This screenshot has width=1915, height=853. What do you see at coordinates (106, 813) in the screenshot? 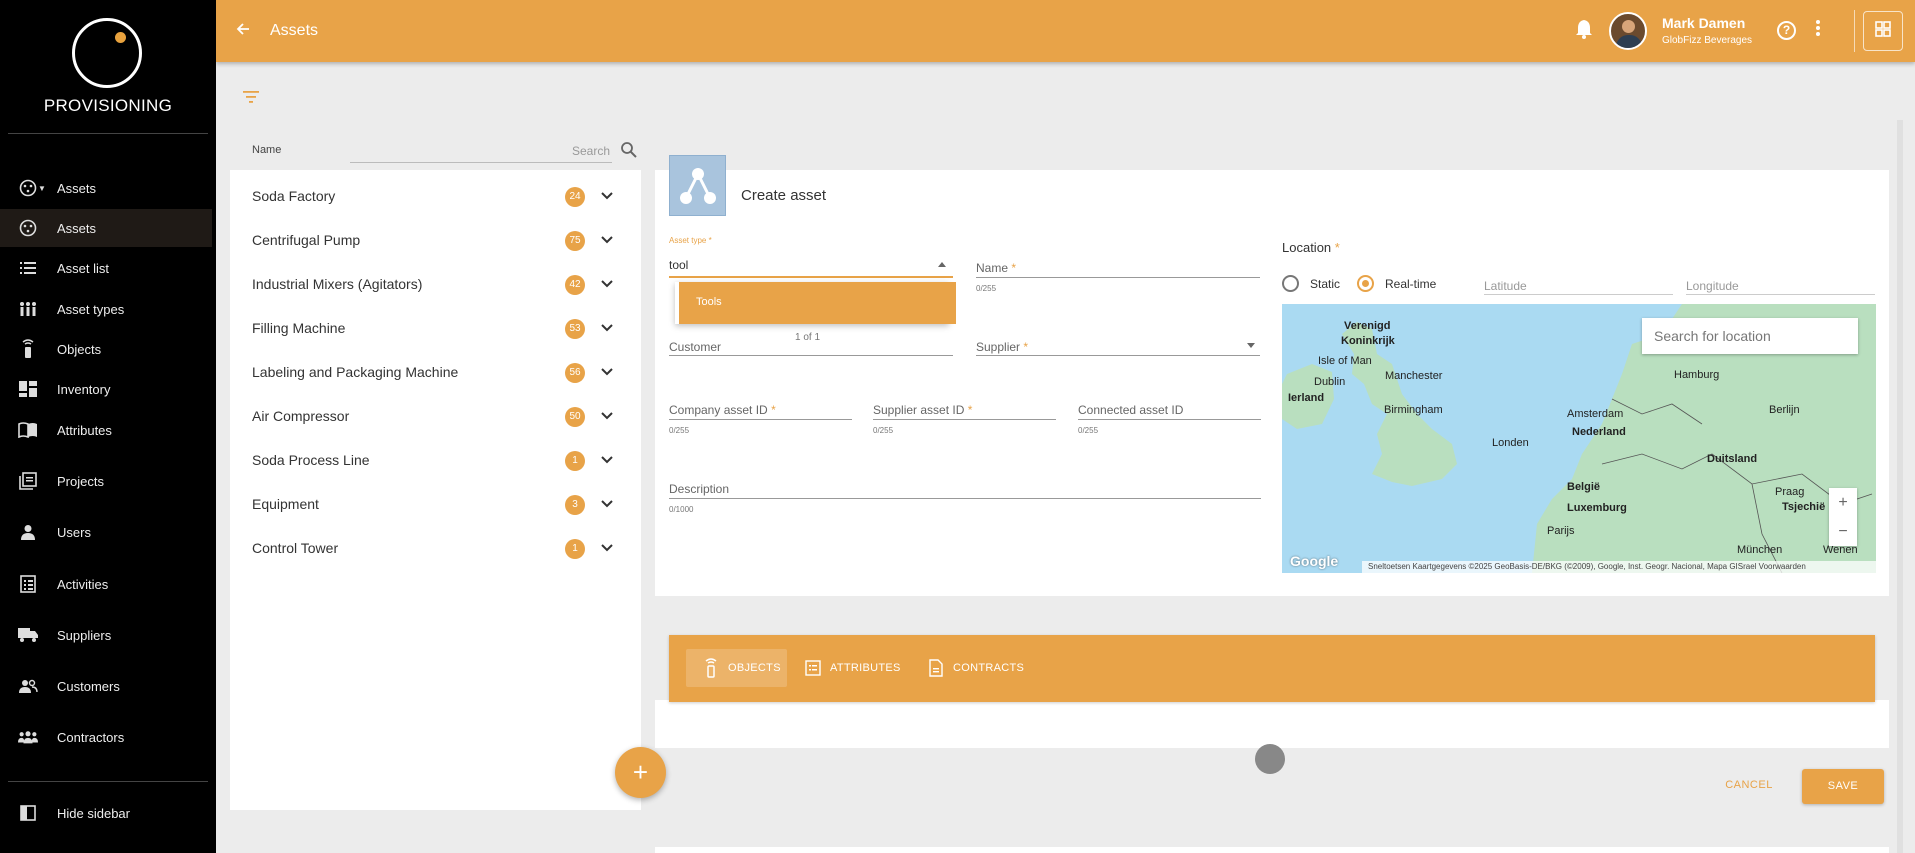
I see `hide-sidebar-button: Hide sidebar` at bounding box center [106, 813].